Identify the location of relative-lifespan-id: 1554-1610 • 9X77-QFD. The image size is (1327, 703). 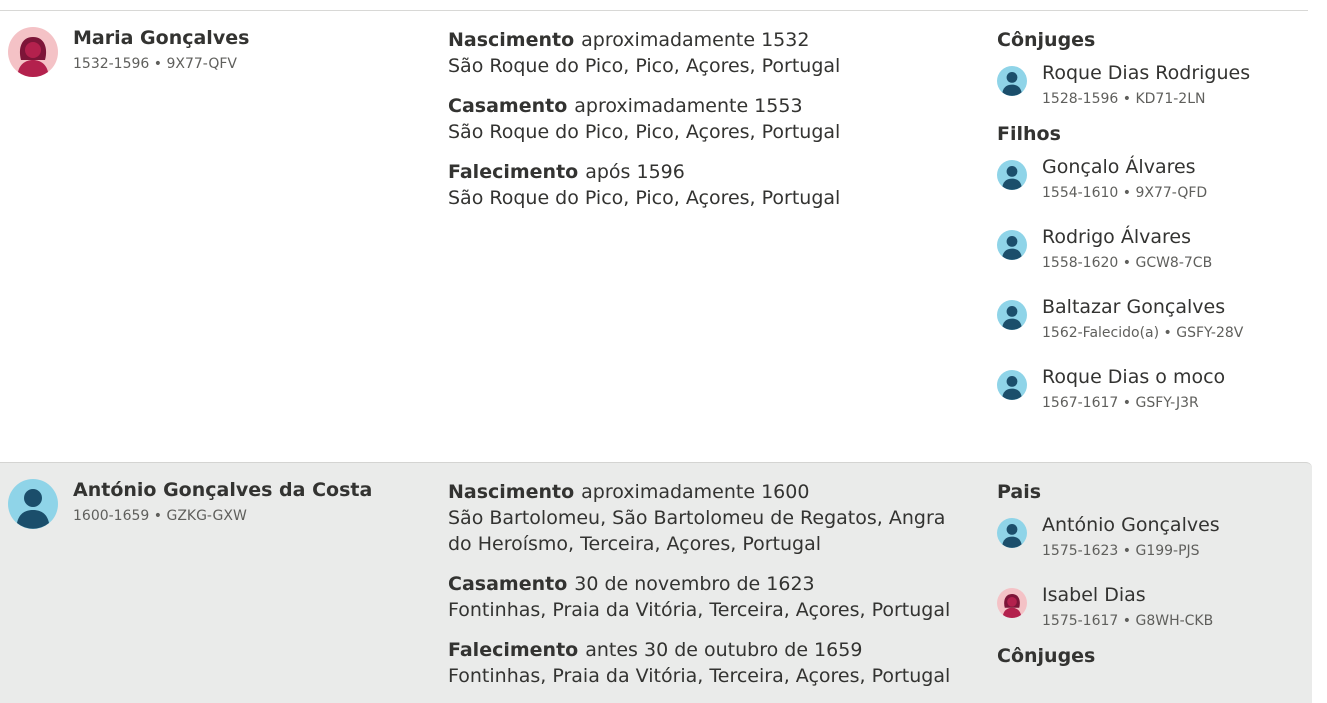
(1125, 193).